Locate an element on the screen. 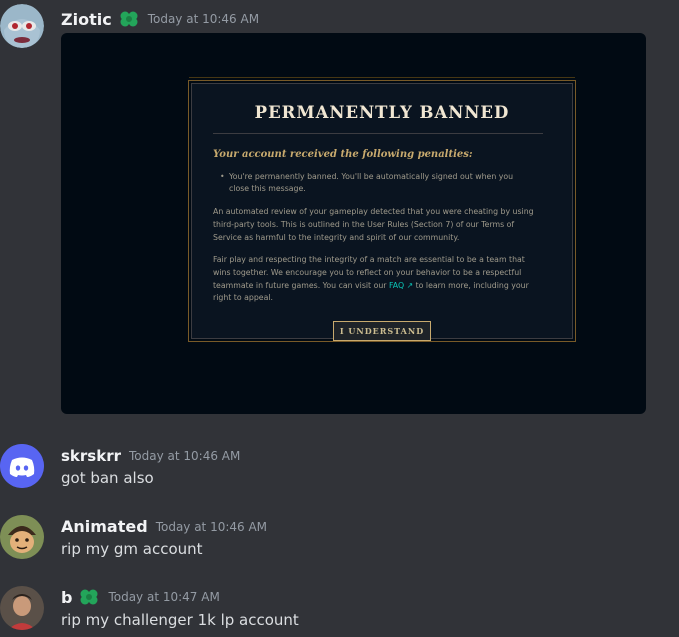 The height and width of the screenshot is (637, 679). message-header: b Today at 10:47 AM is located at coordinates (140, 597).